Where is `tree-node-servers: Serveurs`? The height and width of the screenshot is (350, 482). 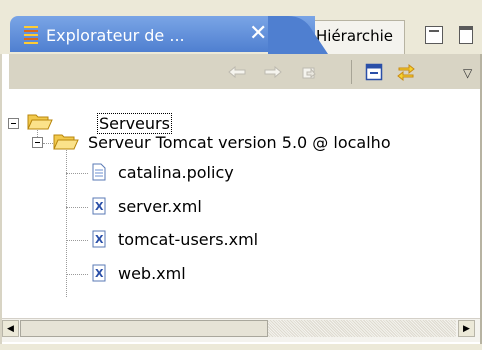 tree-node-servers: Serveurs is located at coordinates (134, 123).